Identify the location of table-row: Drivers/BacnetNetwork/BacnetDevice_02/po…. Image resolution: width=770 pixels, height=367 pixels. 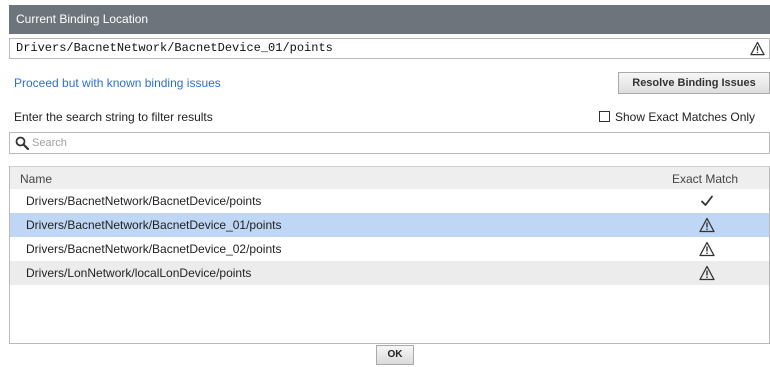
(389, 249).